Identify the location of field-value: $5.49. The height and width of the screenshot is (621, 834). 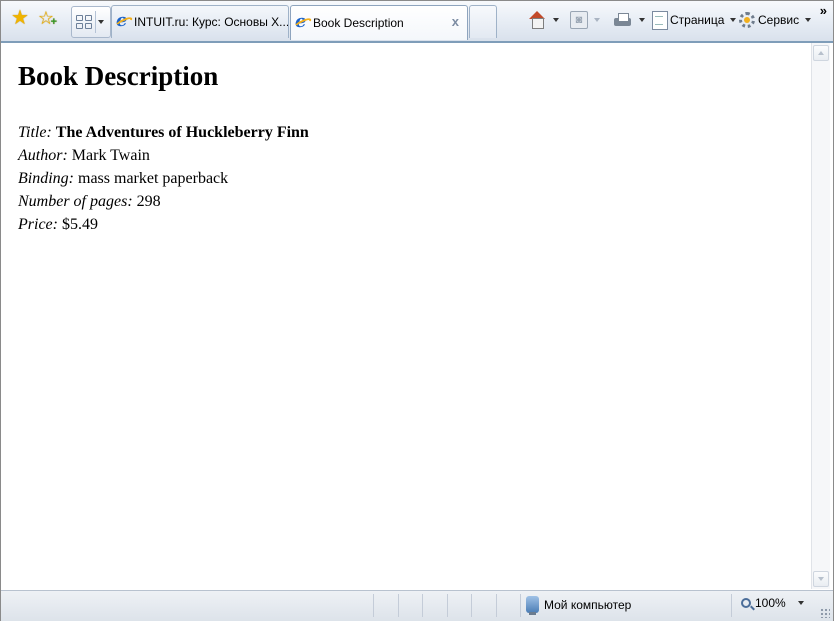
(79, 224).